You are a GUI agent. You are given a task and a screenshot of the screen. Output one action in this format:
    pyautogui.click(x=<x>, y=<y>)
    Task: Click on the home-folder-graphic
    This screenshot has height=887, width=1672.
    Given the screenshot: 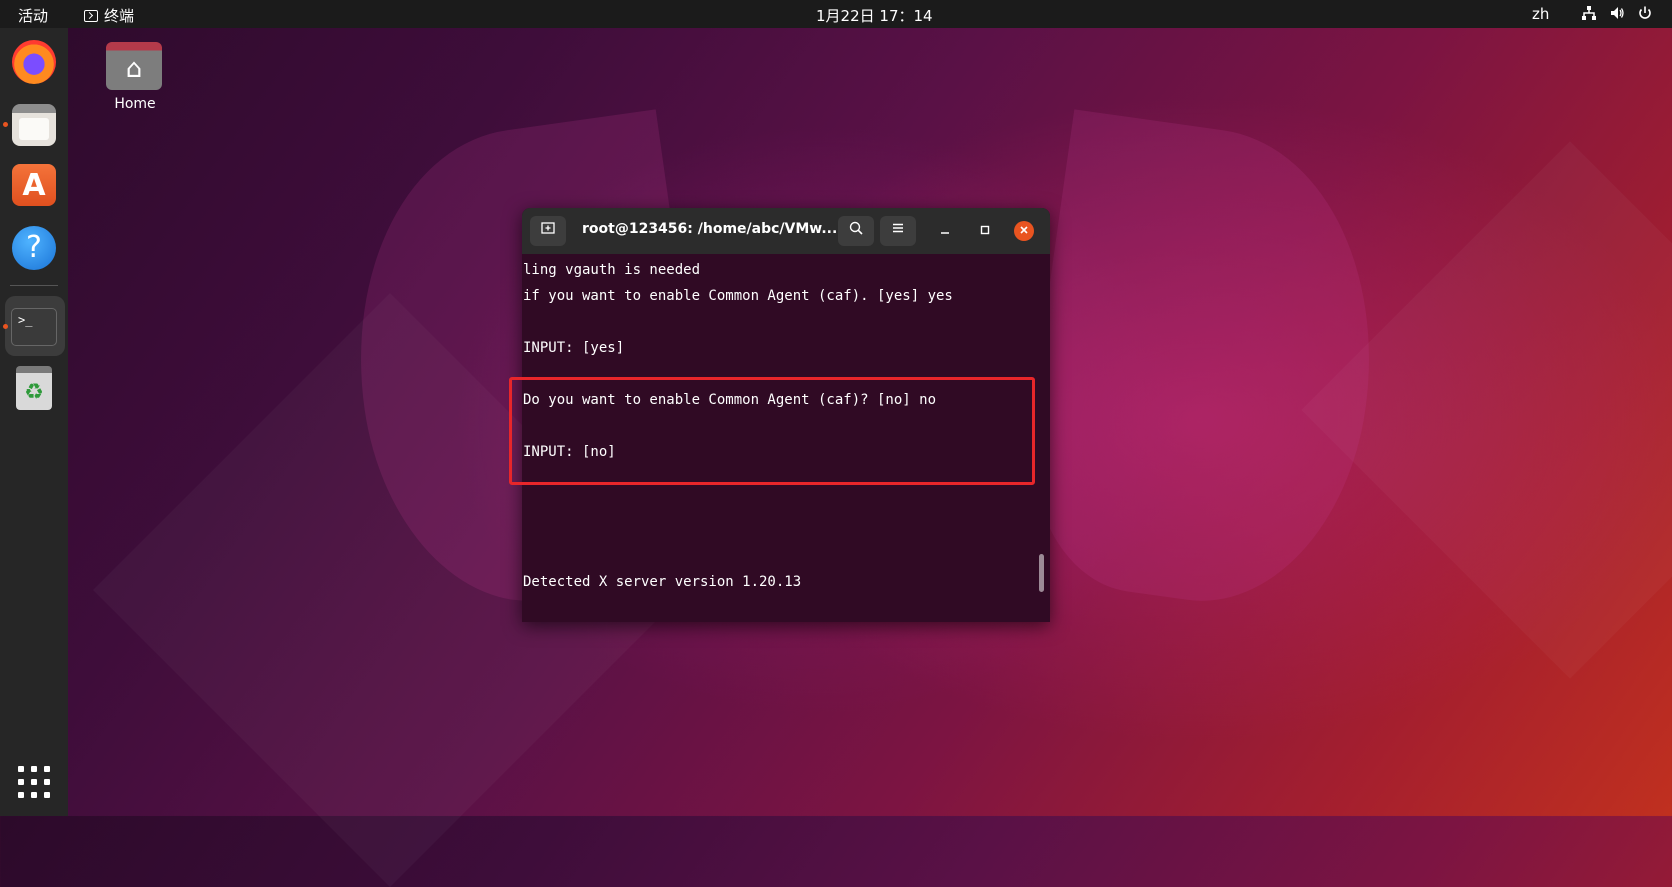 What is the action you would take?
    pyautogui.click(x=134, y=66)
    